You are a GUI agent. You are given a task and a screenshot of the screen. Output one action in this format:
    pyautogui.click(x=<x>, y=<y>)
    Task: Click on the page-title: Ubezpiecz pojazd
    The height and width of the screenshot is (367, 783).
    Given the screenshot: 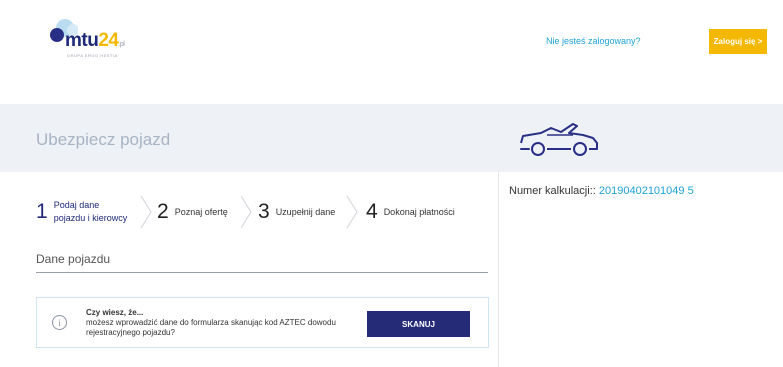 What is the action you would take?
    pyautogui.click(x=103, y=139)
    